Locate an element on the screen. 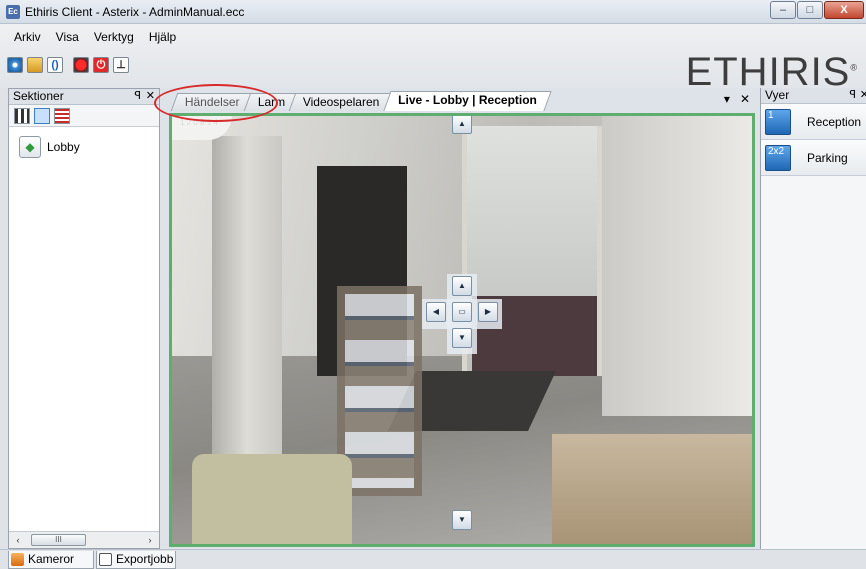  video-chair is located at coordinates (272, 499).